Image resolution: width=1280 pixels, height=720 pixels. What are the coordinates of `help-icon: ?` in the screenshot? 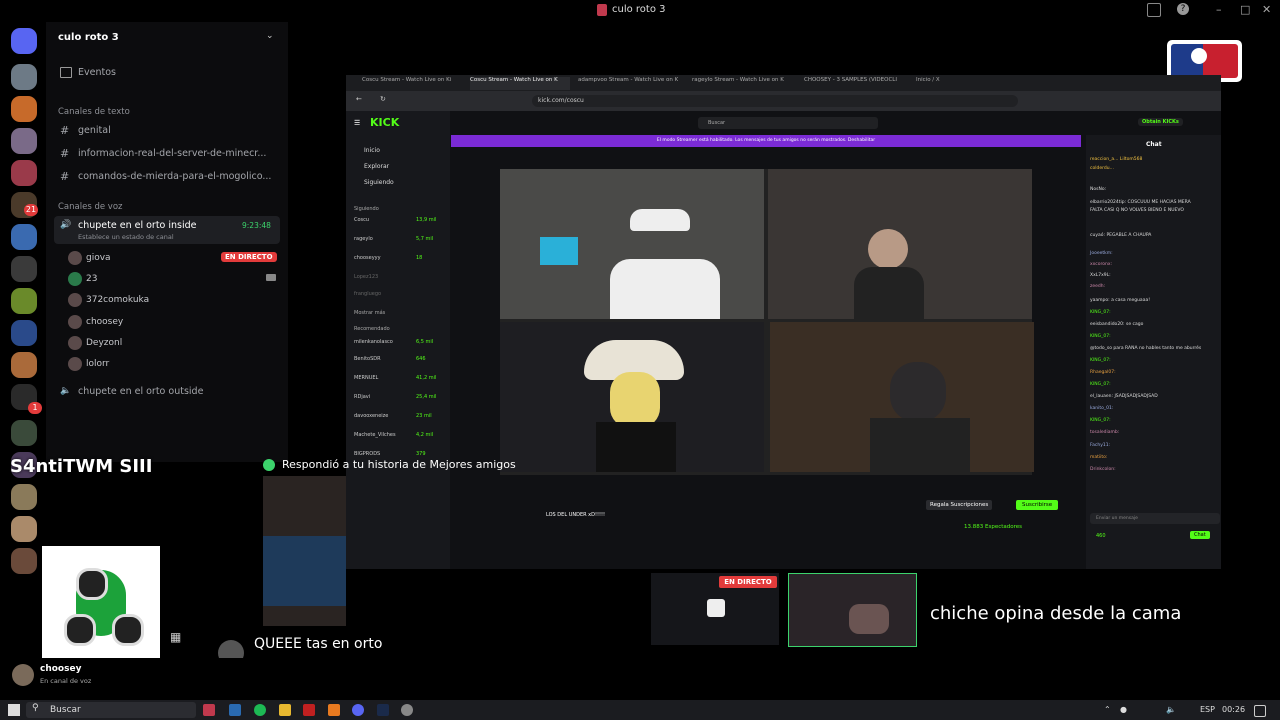 It's located at (1183, 9).